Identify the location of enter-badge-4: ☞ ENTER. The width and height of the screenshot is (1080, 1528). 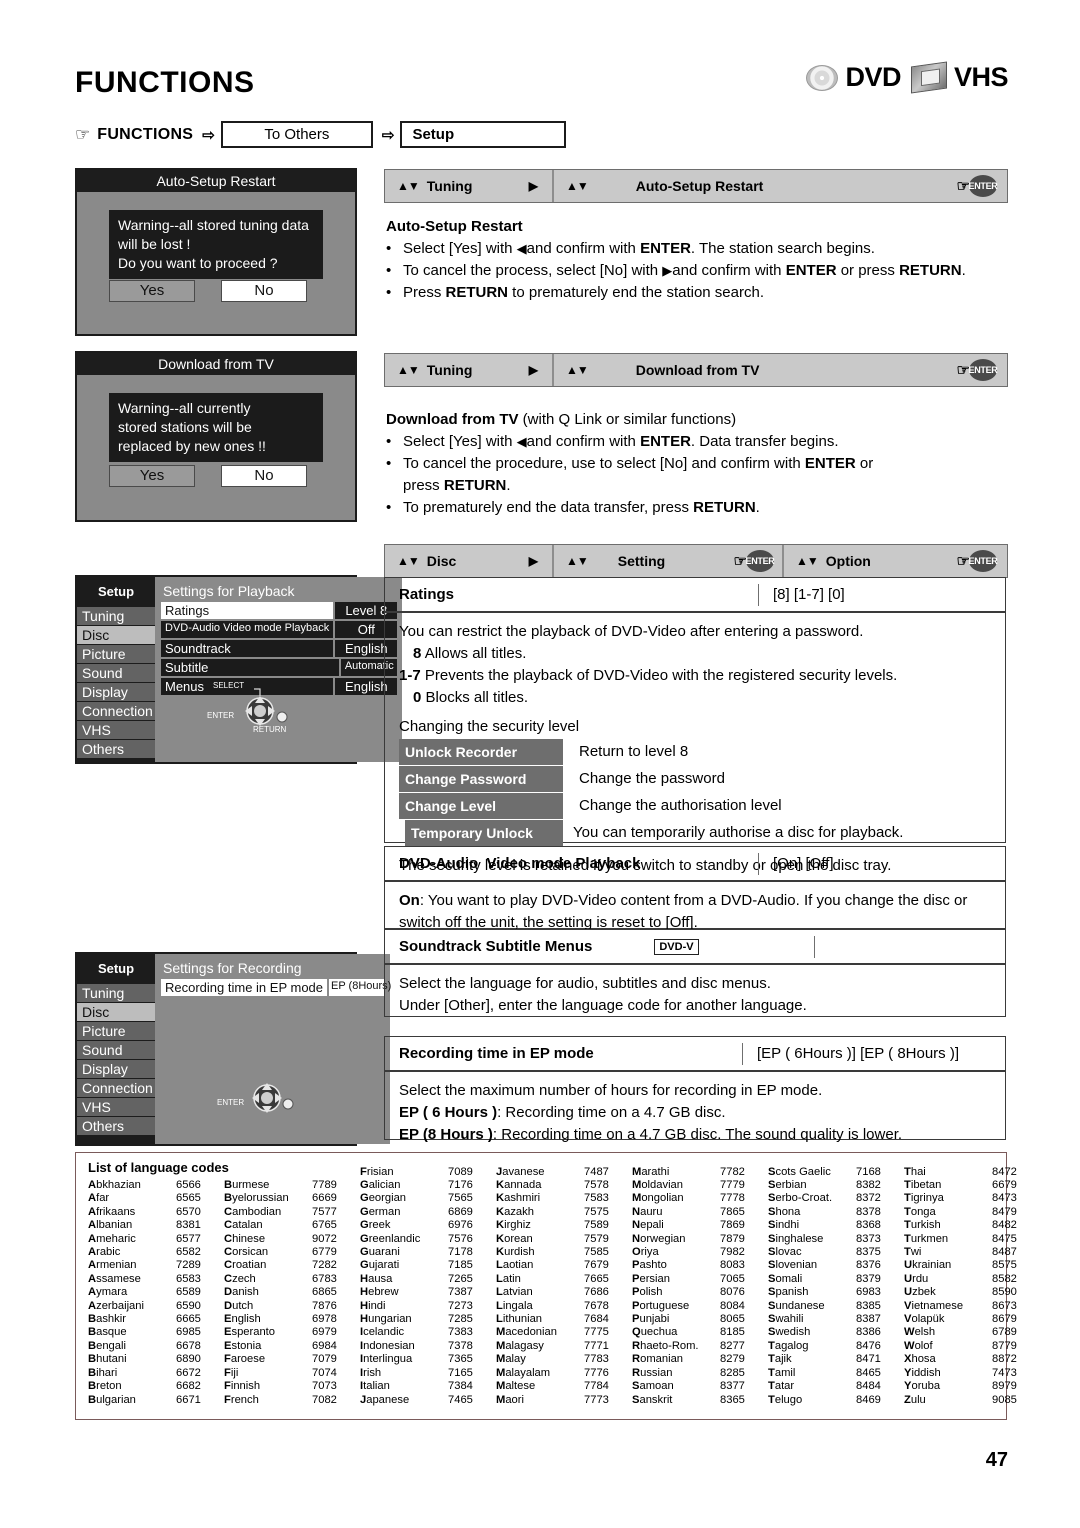
(977, 561).